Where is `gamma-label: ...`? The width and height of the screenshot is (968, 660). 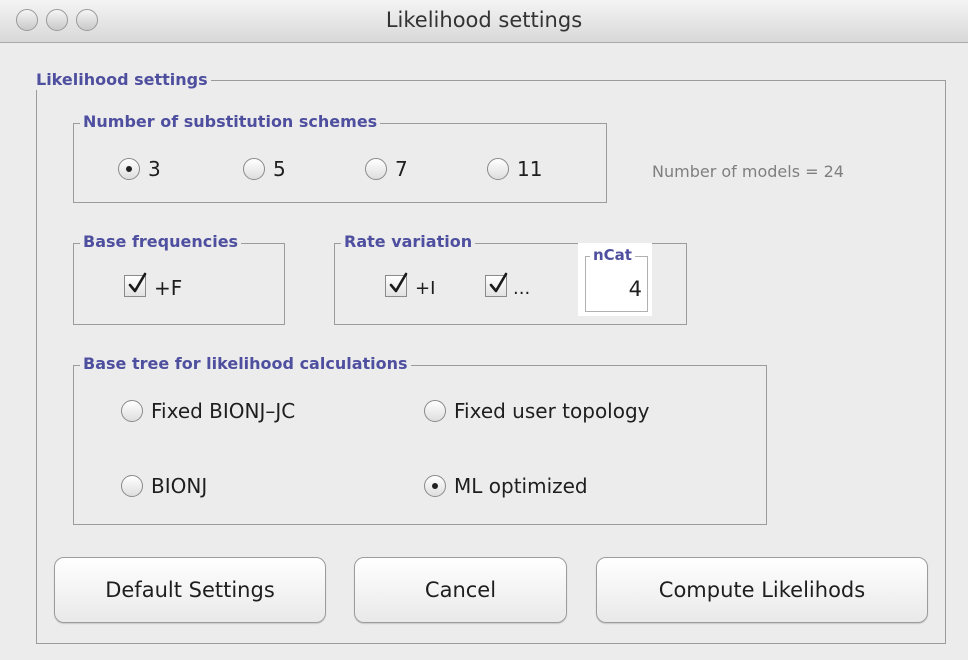 gamma-label: ... is located at coordinates (522, 288).